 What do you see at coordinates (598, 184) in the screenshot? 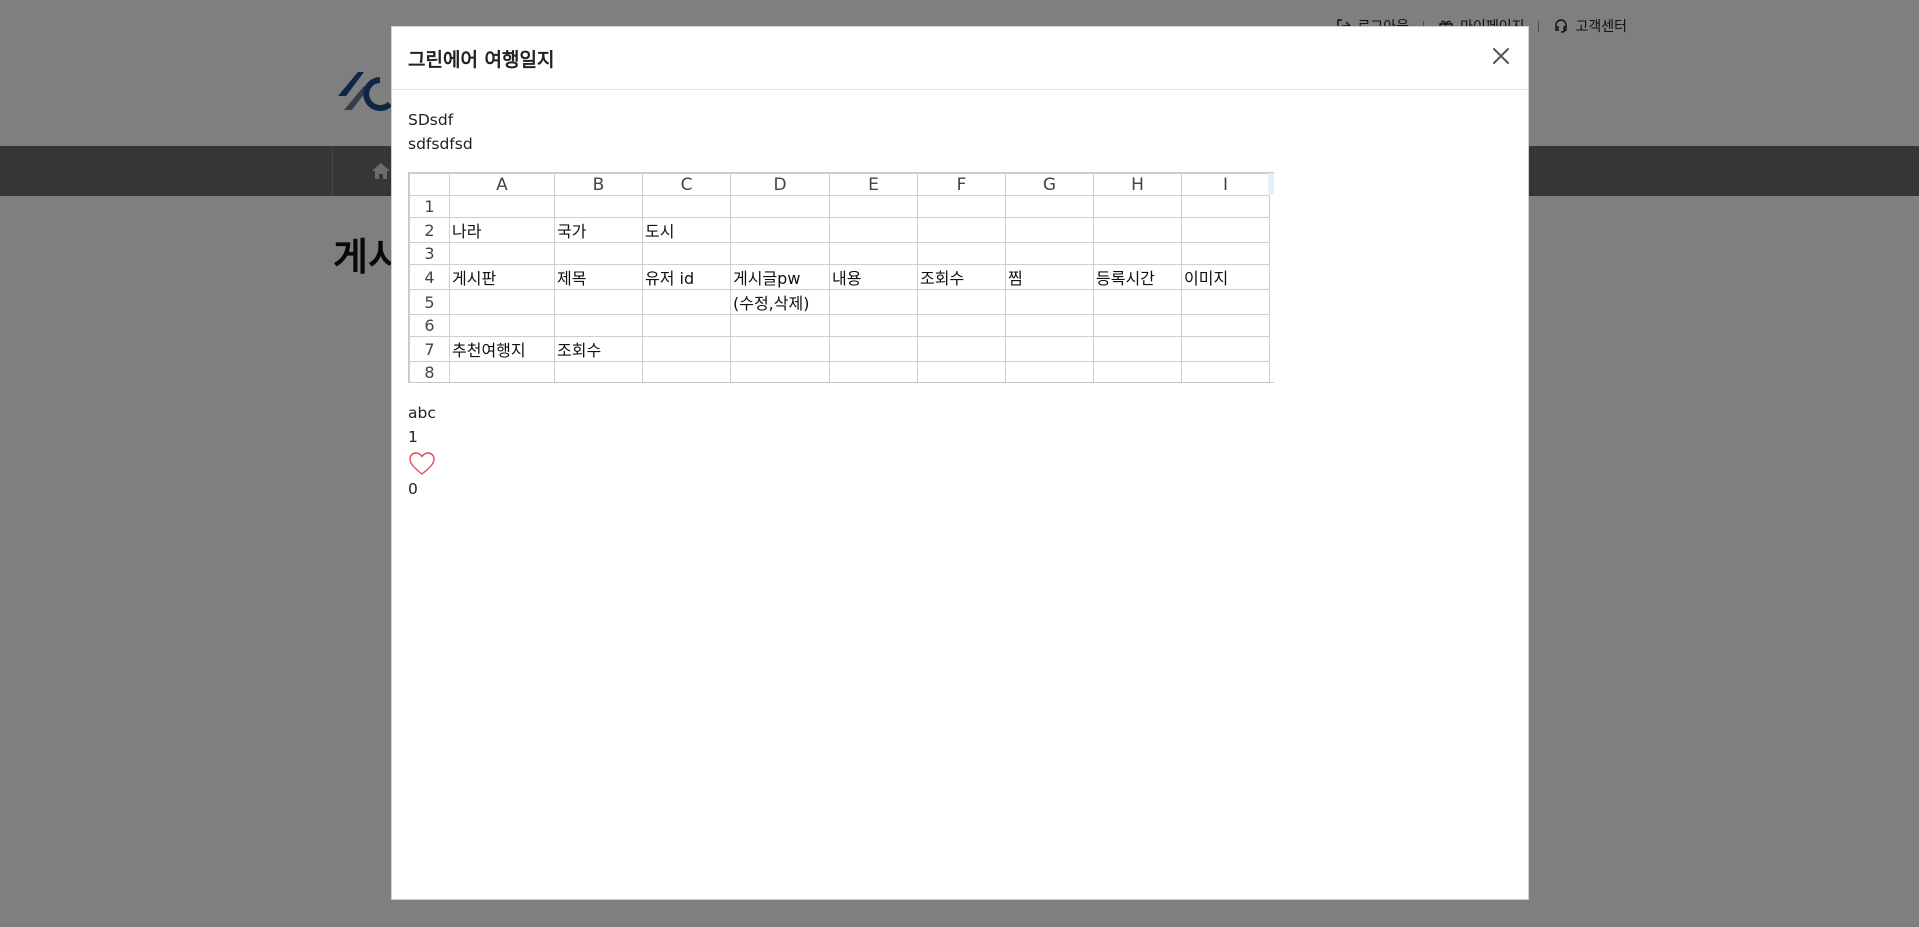
I see `sheet-column-header: B` at bounding box center [598, 184].